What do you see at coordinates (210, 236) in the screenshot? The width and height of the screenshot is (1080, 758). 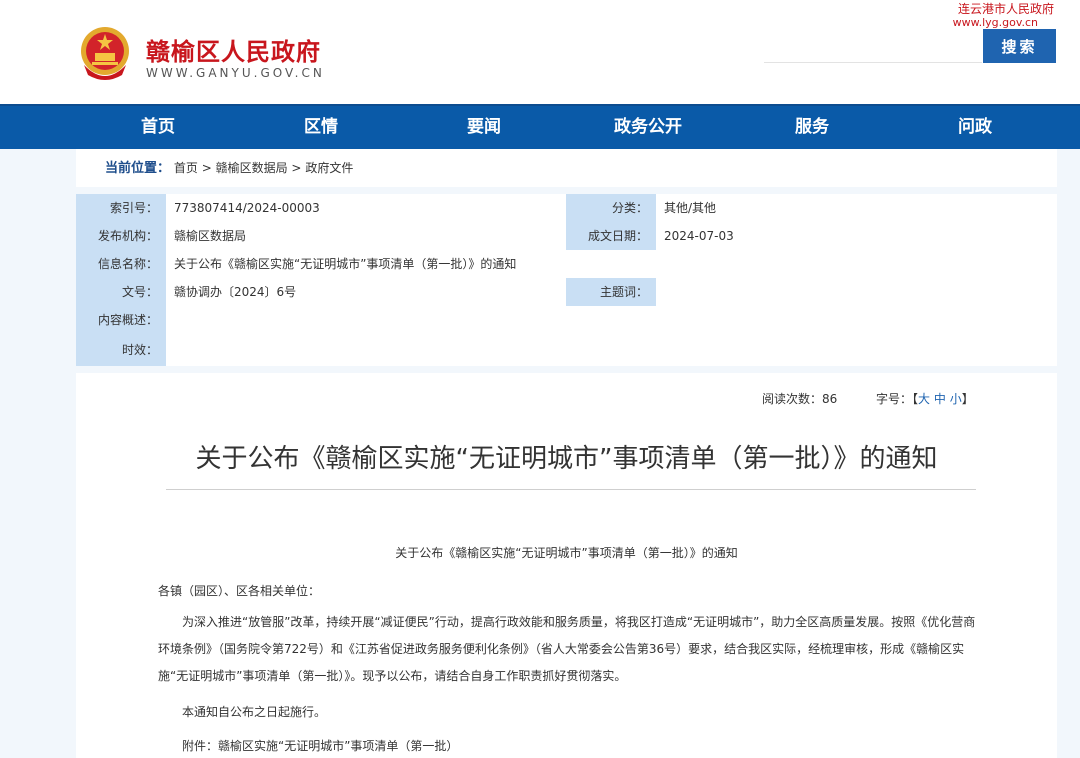 I see `issuer-value: 赣榆区数据局` at bounding box center [210, 236].